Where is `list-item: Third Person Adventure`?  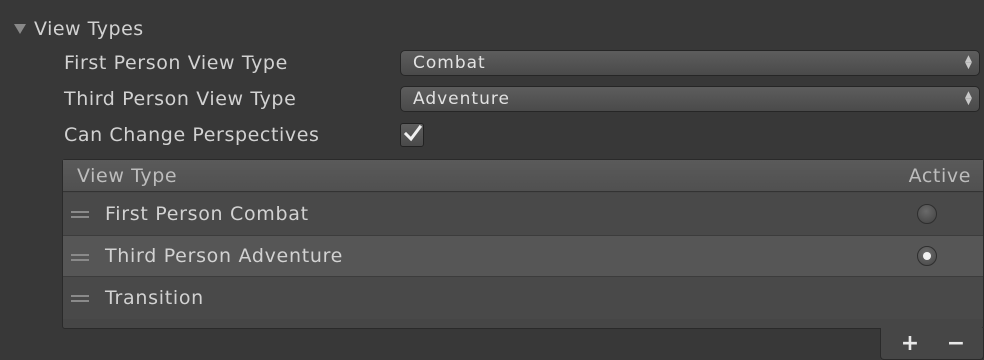 list-item: Third Person Adventure is located at coordinates (523, 256).